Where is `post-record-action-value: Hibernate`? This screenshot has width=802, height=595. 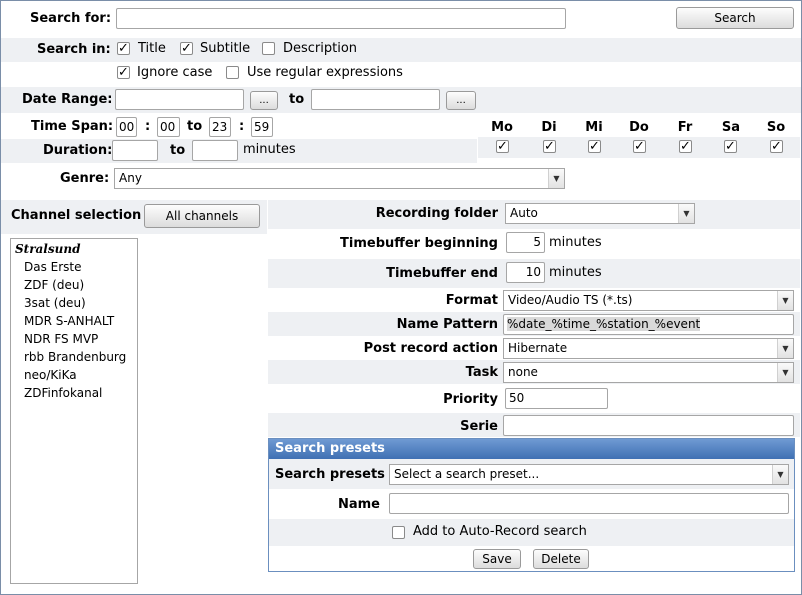 post-record-action-value: Hibernate is located at coordinates (538, 348).